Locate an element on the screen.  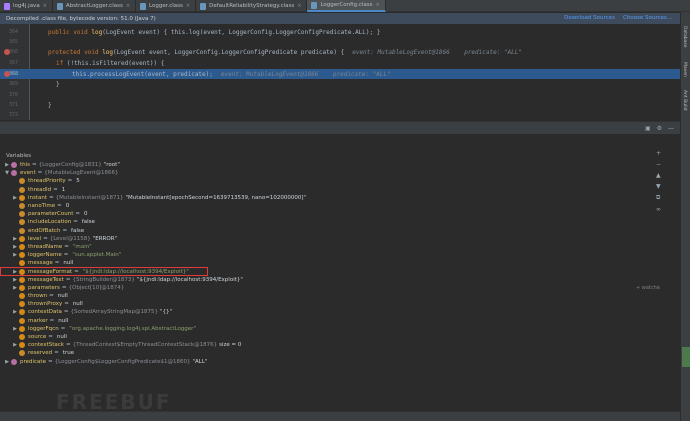
variable-name: predicate is located at coordinates (33, 361).